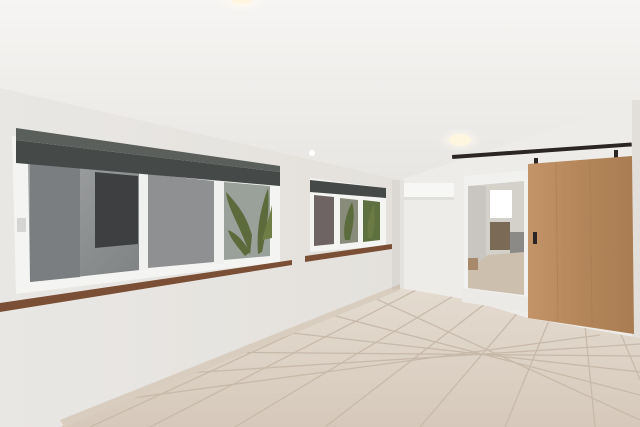 This screenshot has height=427, width=640. I want to click on corner-shadow, so click(398, 235).